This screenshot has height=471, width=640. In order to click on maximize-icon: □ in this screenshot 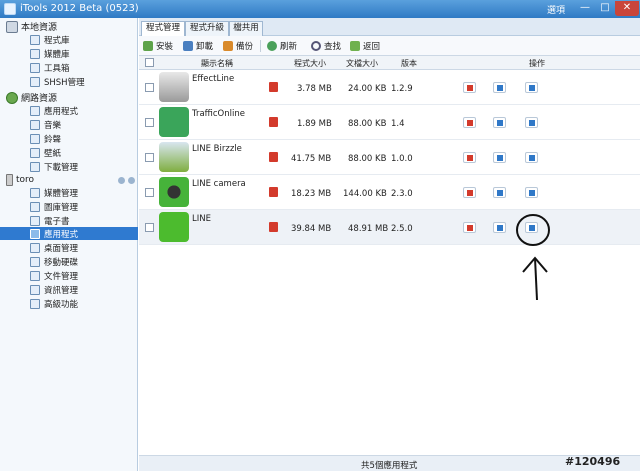, I will do `click(605, 8)`.